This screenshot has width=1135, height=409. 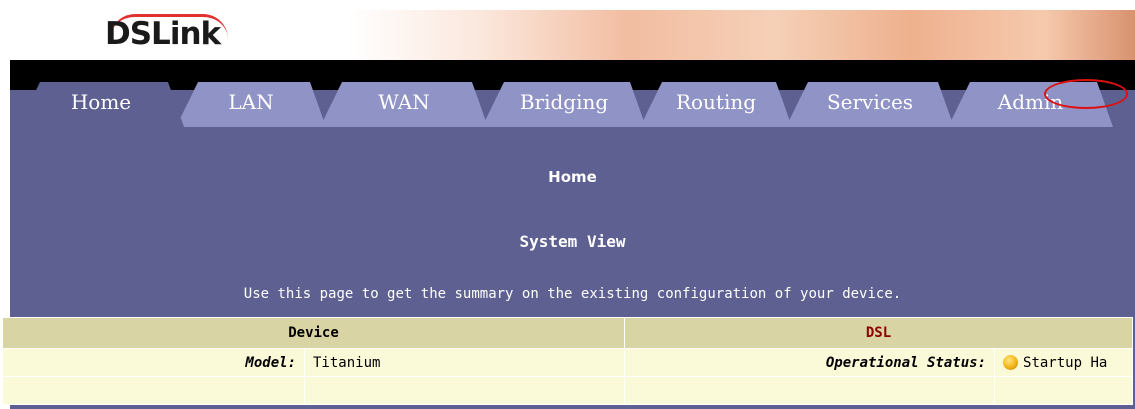 What do you see at coordinates (153, 362) in the screenshot?
I see `model-label: Model:` at bounding box center [153, 362].